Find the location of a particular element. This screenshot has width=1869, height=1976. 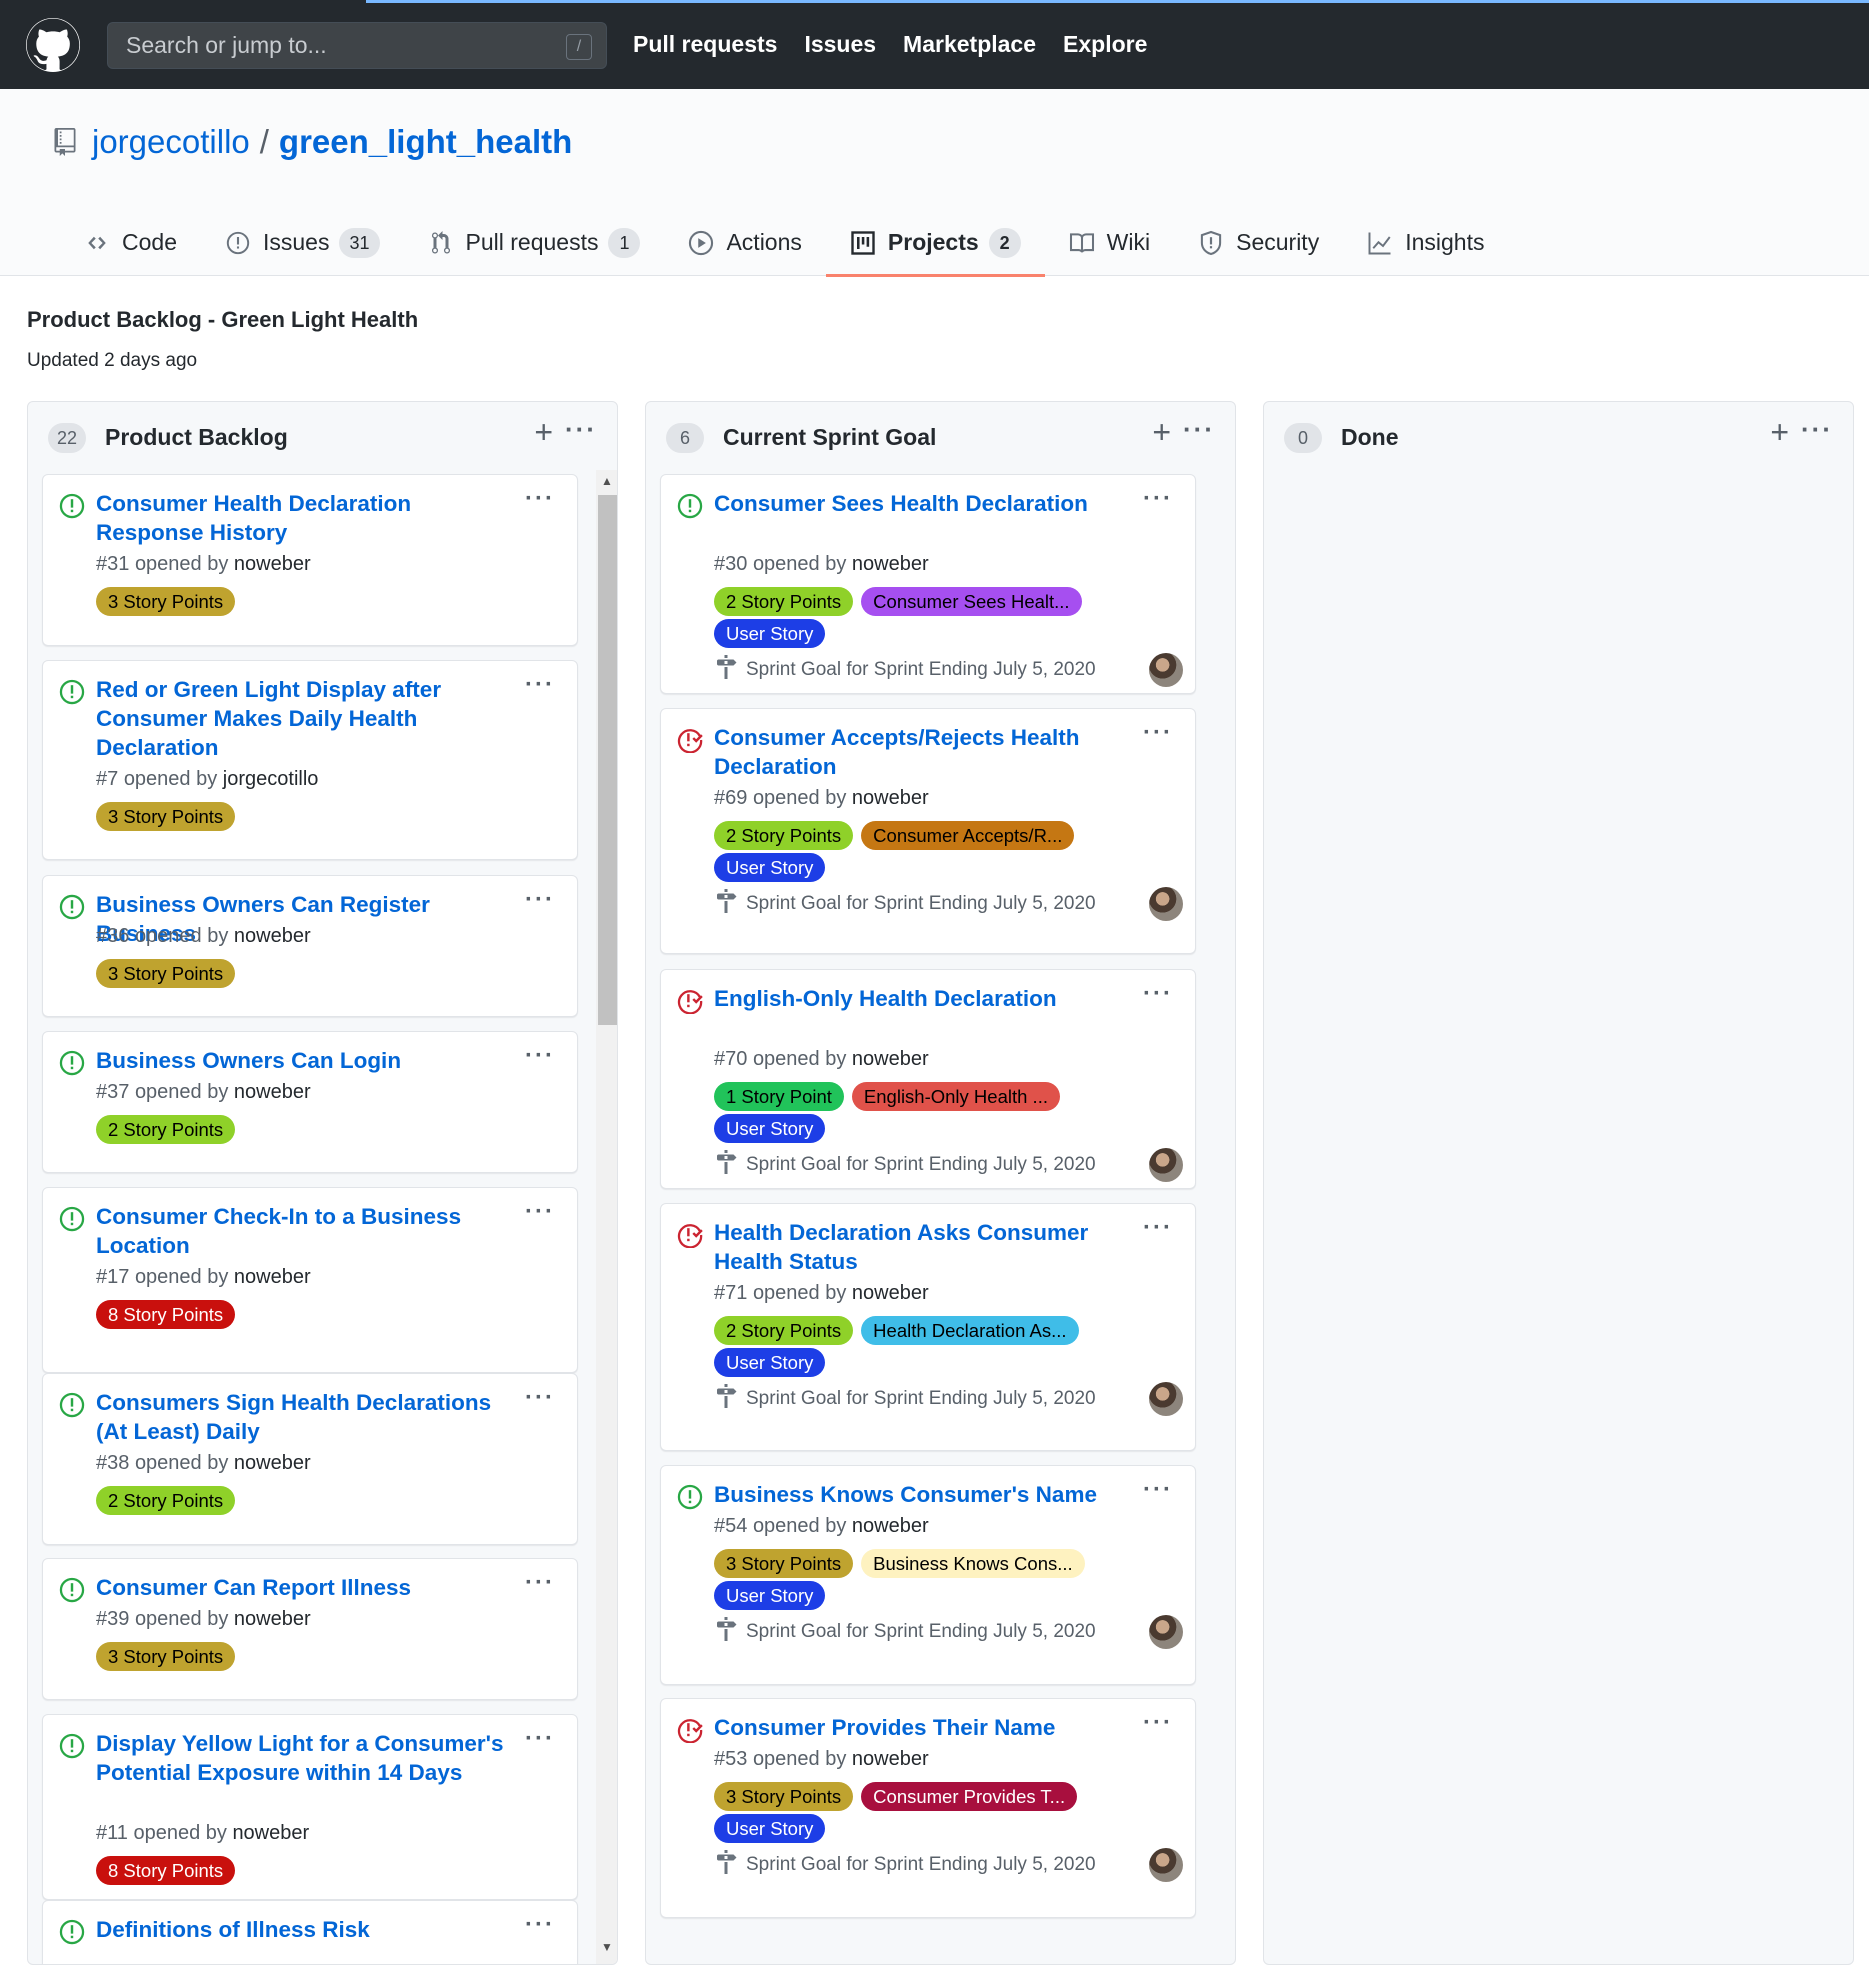

issue-title-link: English-Only Health Declaration is located at coordinates (919, 998).